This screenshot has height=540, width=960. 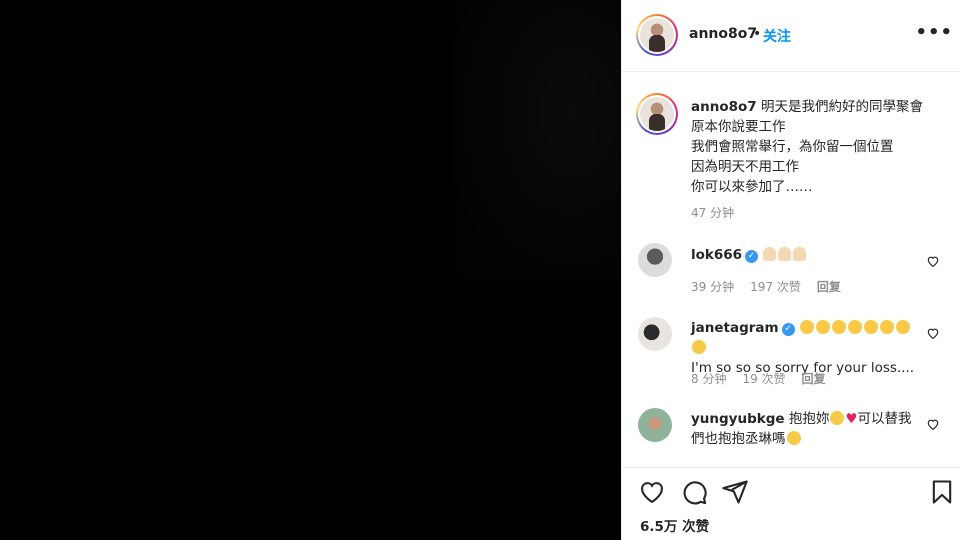 What do you see at coordinates (694, 492) in the screenshot?
I see `comment-bubble-icon` at bounding box center [694, 492].